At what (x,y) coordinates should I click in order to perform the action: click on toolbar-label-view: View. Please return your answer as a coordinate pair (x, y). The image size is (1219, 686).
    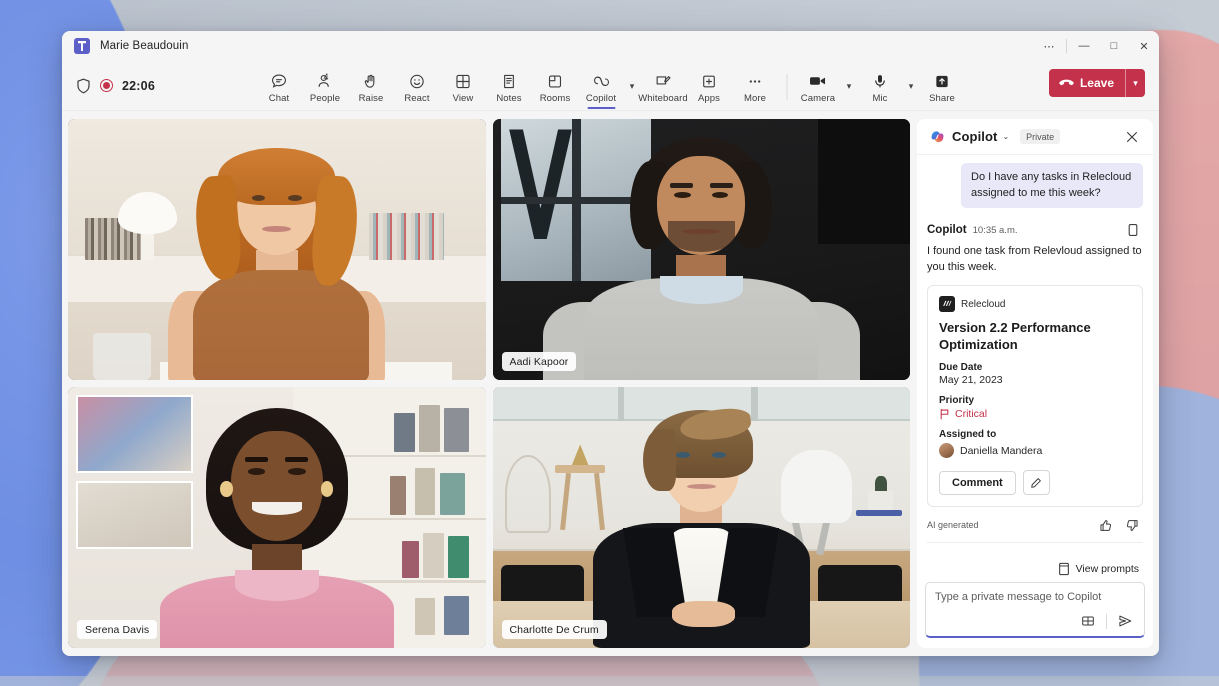
    Looking at the image, I should click on (463, 98).